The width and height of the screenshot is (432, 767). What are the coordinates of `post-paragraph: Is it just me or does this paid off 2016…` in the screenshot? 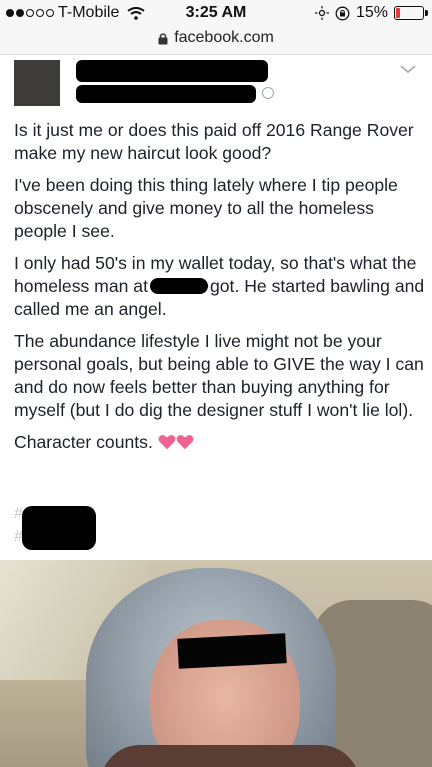 It's located at (214, 141).